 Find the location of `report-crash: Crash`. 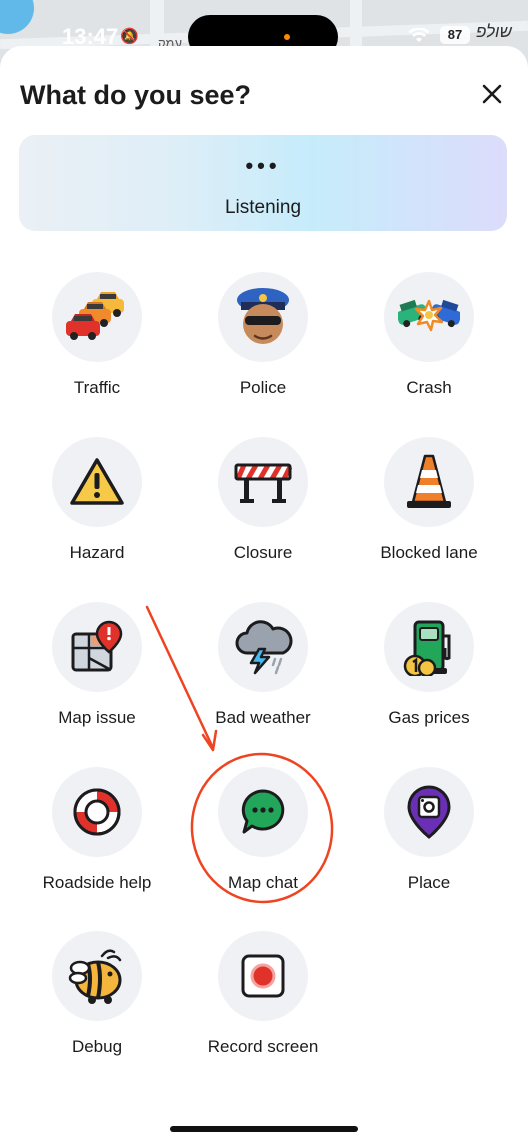

report-crash: Crash is located at coordinates (429, 342).